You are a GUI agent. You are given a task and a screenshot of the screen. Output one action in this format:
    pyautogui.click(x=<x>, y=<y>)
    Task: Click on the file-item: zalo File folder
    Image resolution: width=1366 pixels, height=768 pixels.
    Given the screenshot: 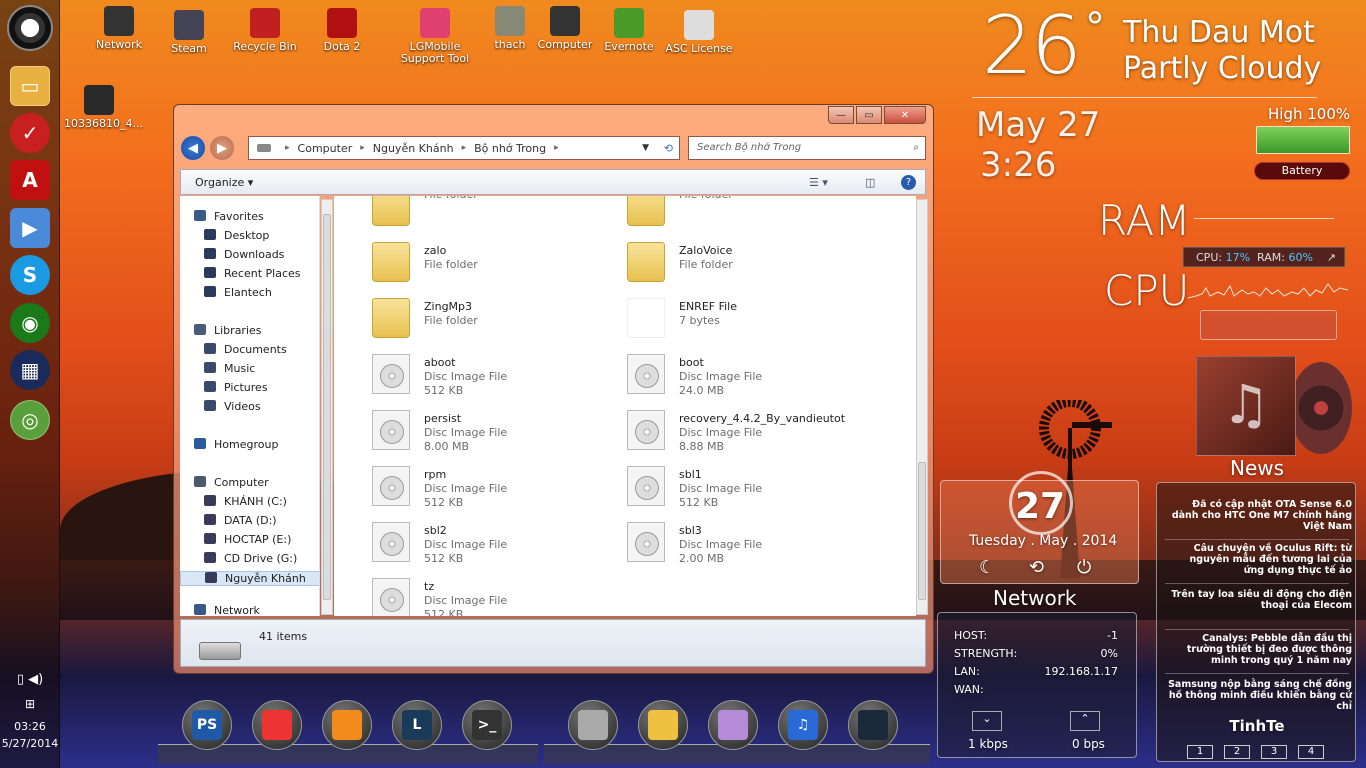 What is the action you would take?
    pyautogui.click(x=497, y=262)
    